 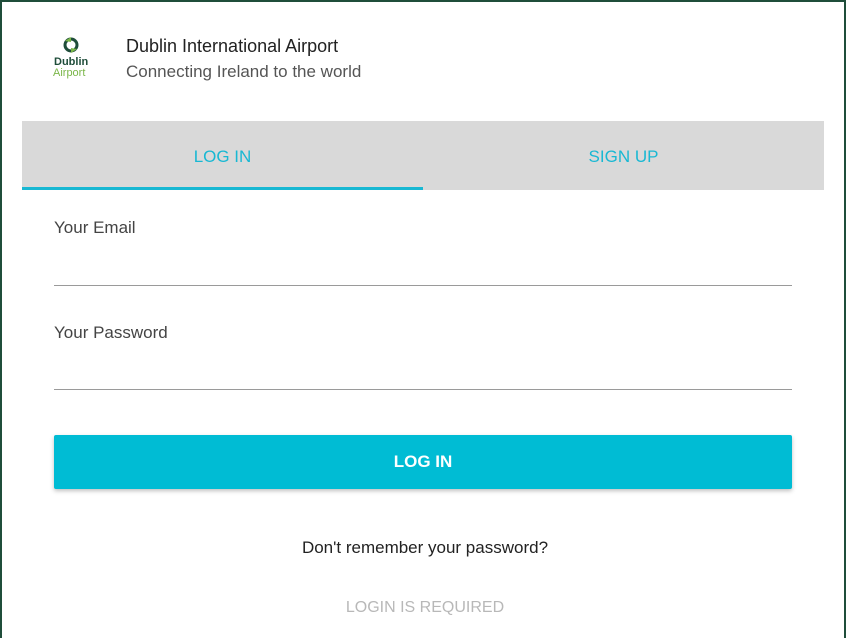 What do you see at coordinates (78, 64) in the screenshot?
I see `airport-logo: Dublin Airport` at bounding box center [78, 64].